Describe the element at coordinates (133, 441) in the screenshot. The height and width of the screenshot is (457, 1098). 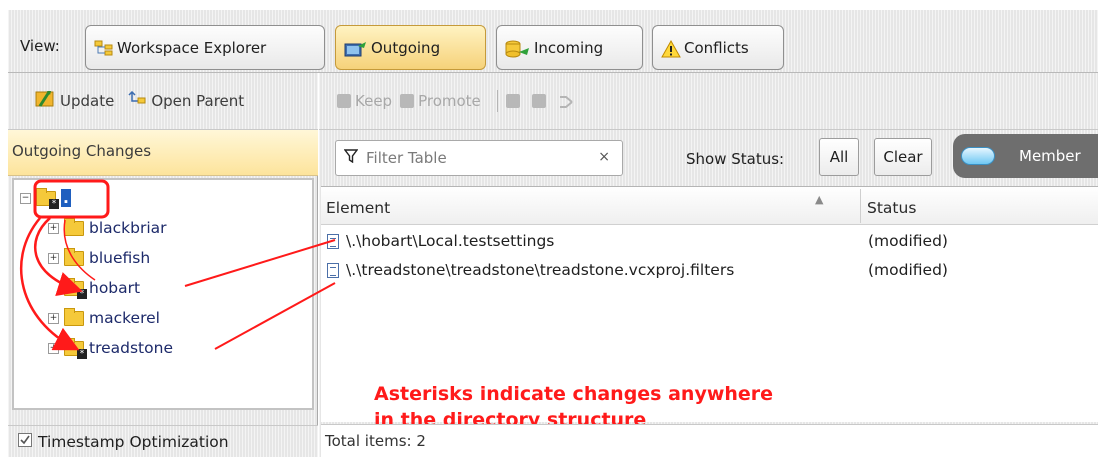
I see `timestamp-optimization-label: Timestamp Optimization` at that location.